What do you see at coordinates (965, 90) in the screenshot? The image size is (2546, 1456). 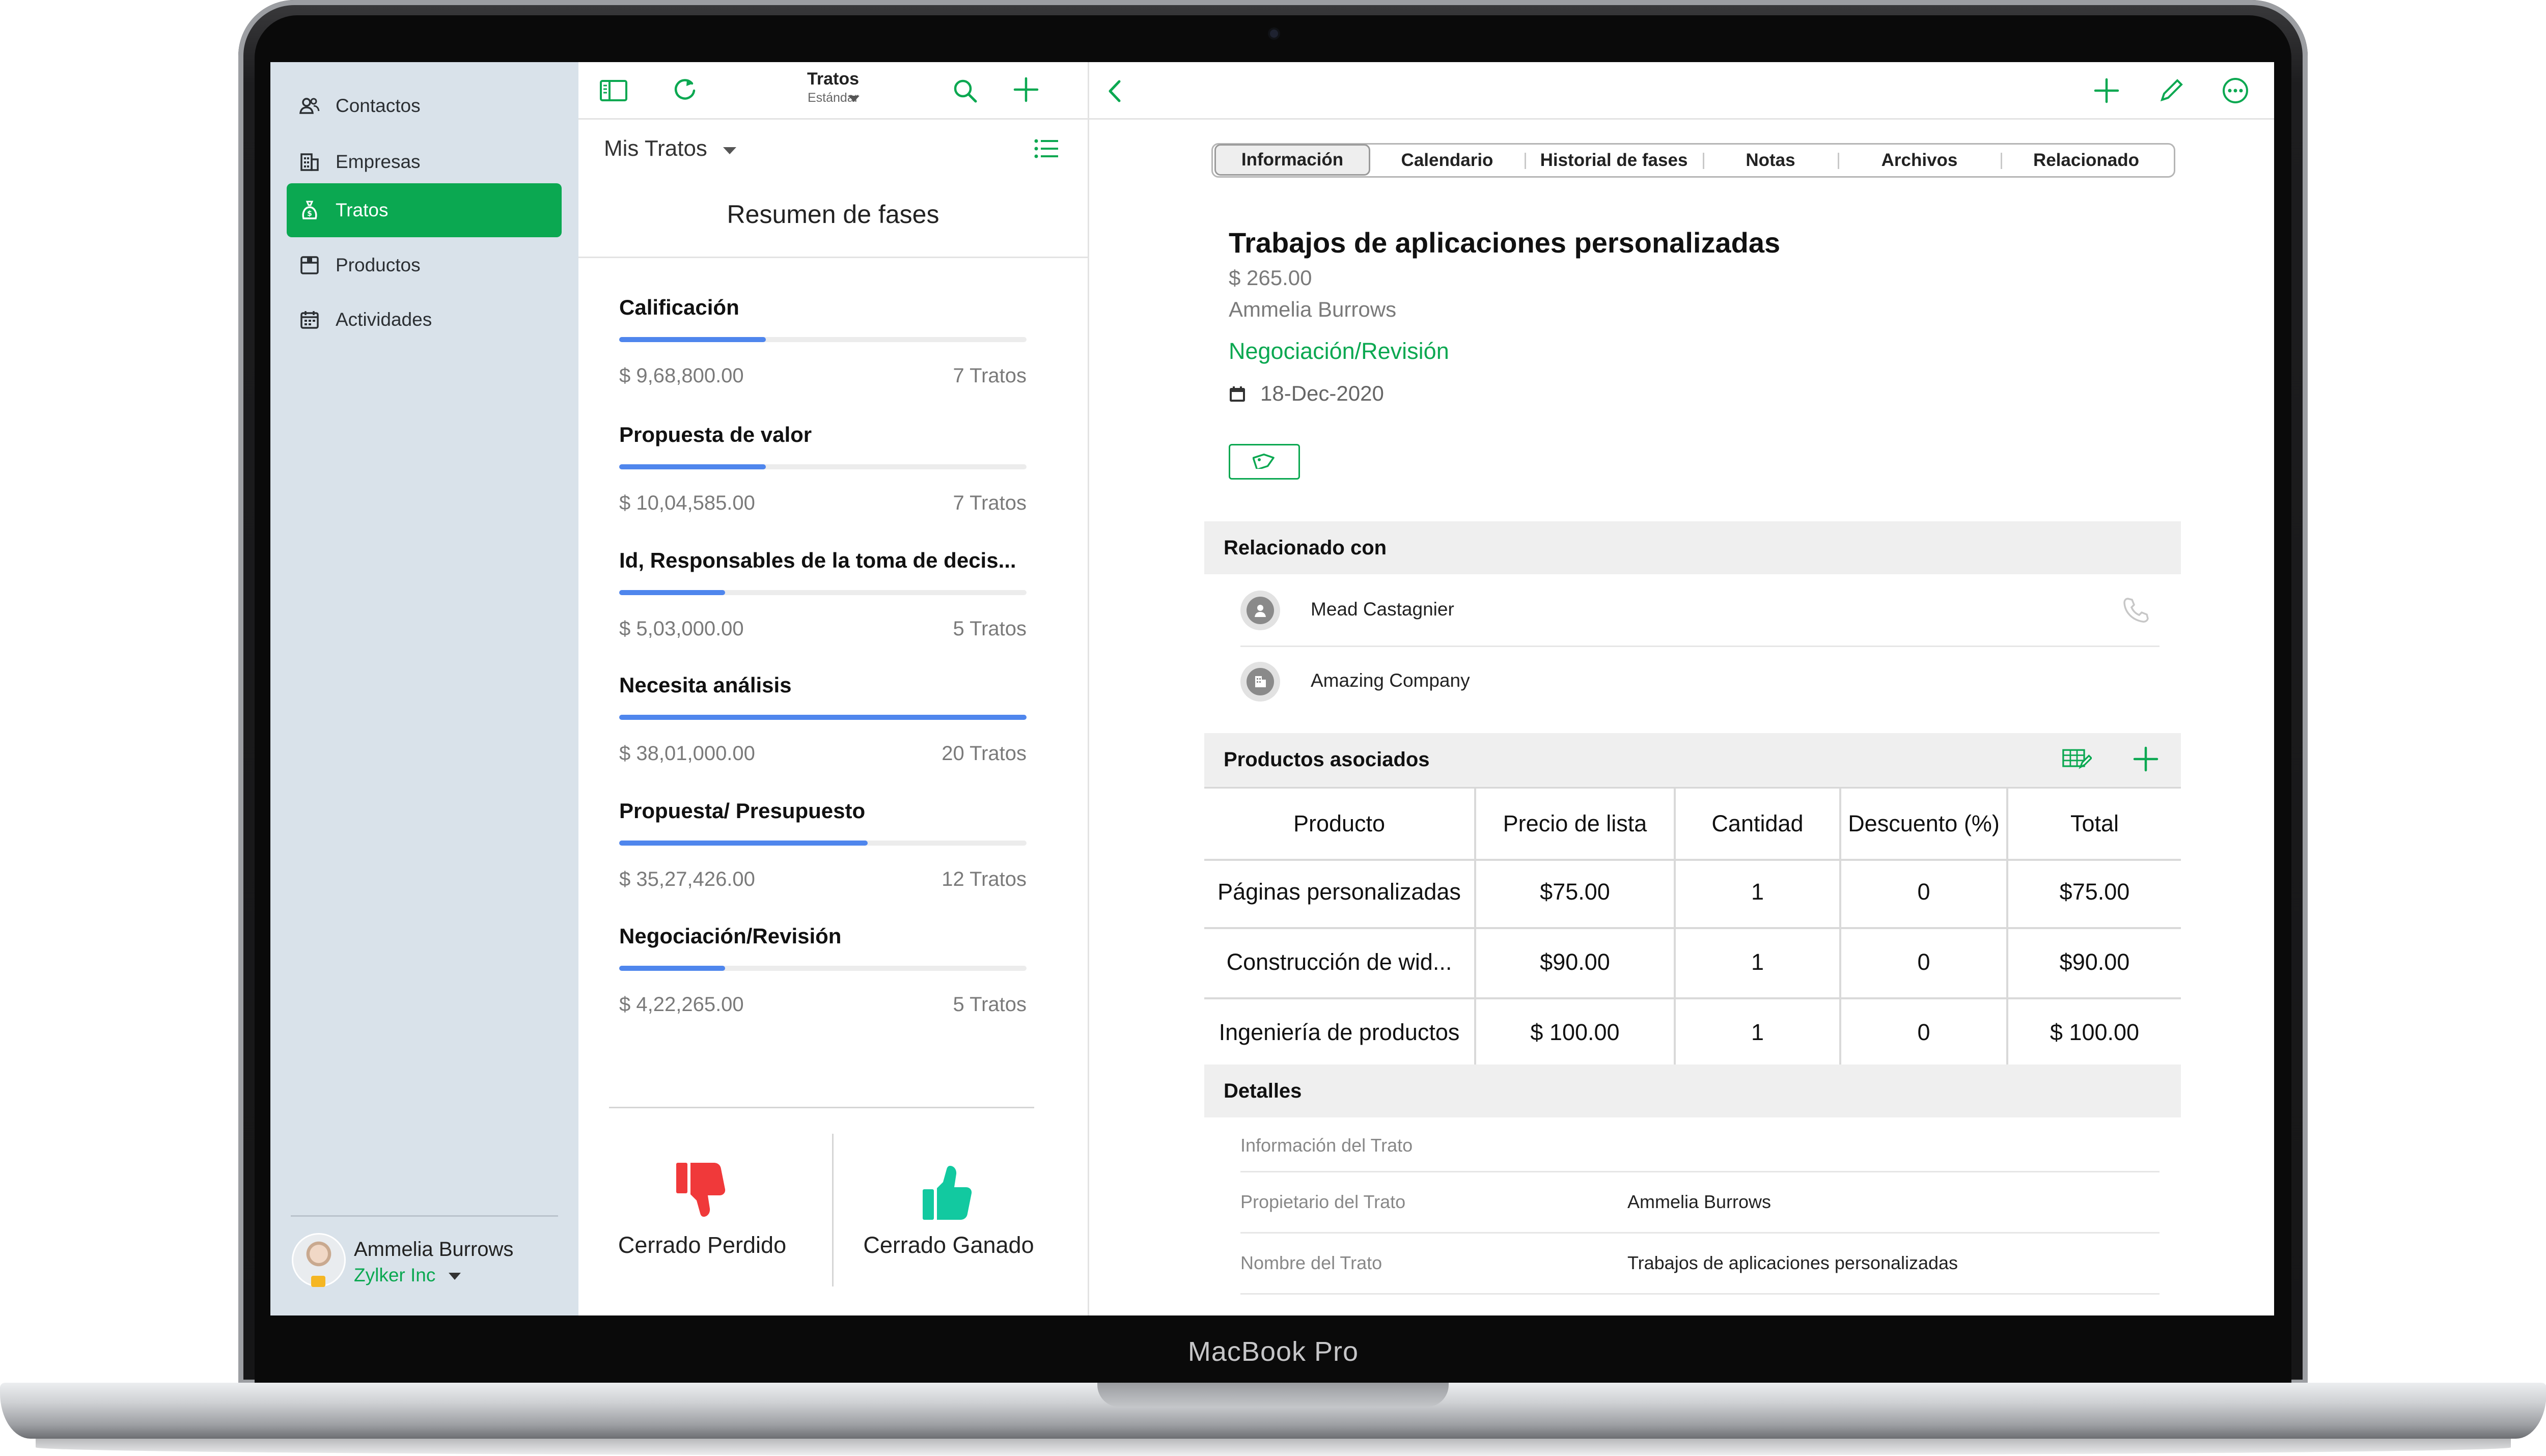 I see `search-icon` at bounding box center [965, 90].